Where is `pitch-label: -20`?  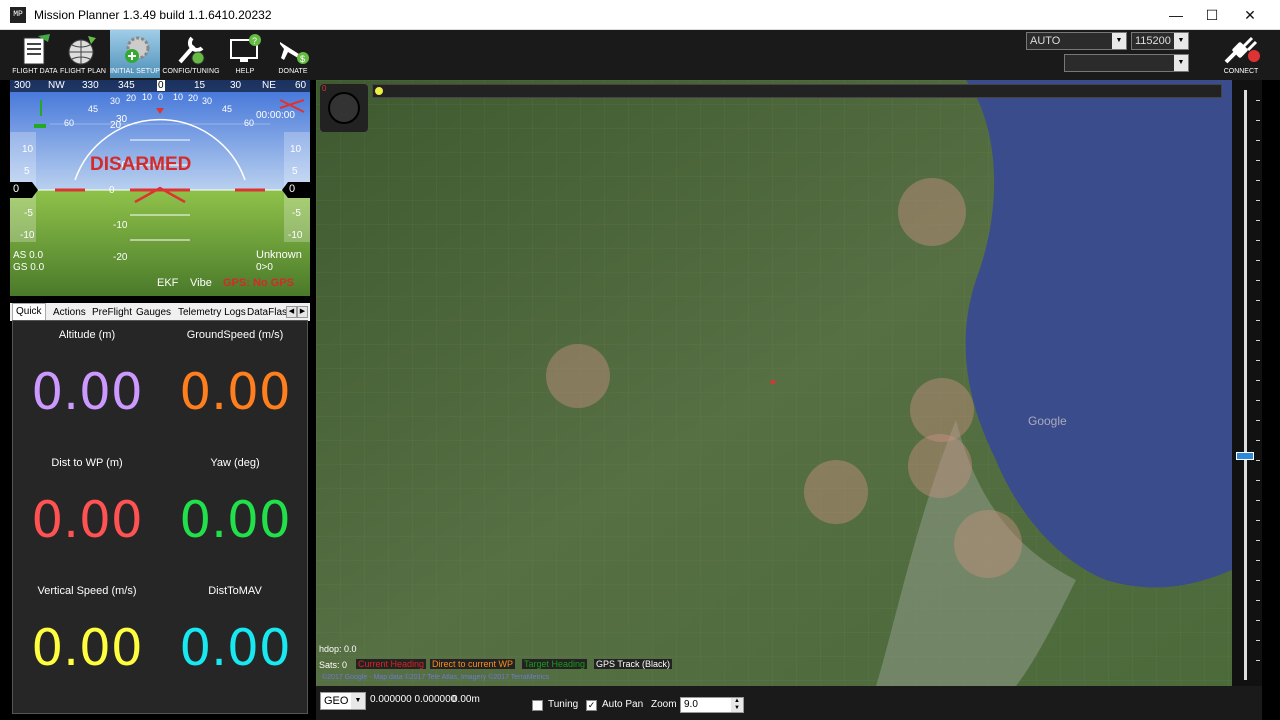
pitch-label: -20 is located at coordinates (120, 257).